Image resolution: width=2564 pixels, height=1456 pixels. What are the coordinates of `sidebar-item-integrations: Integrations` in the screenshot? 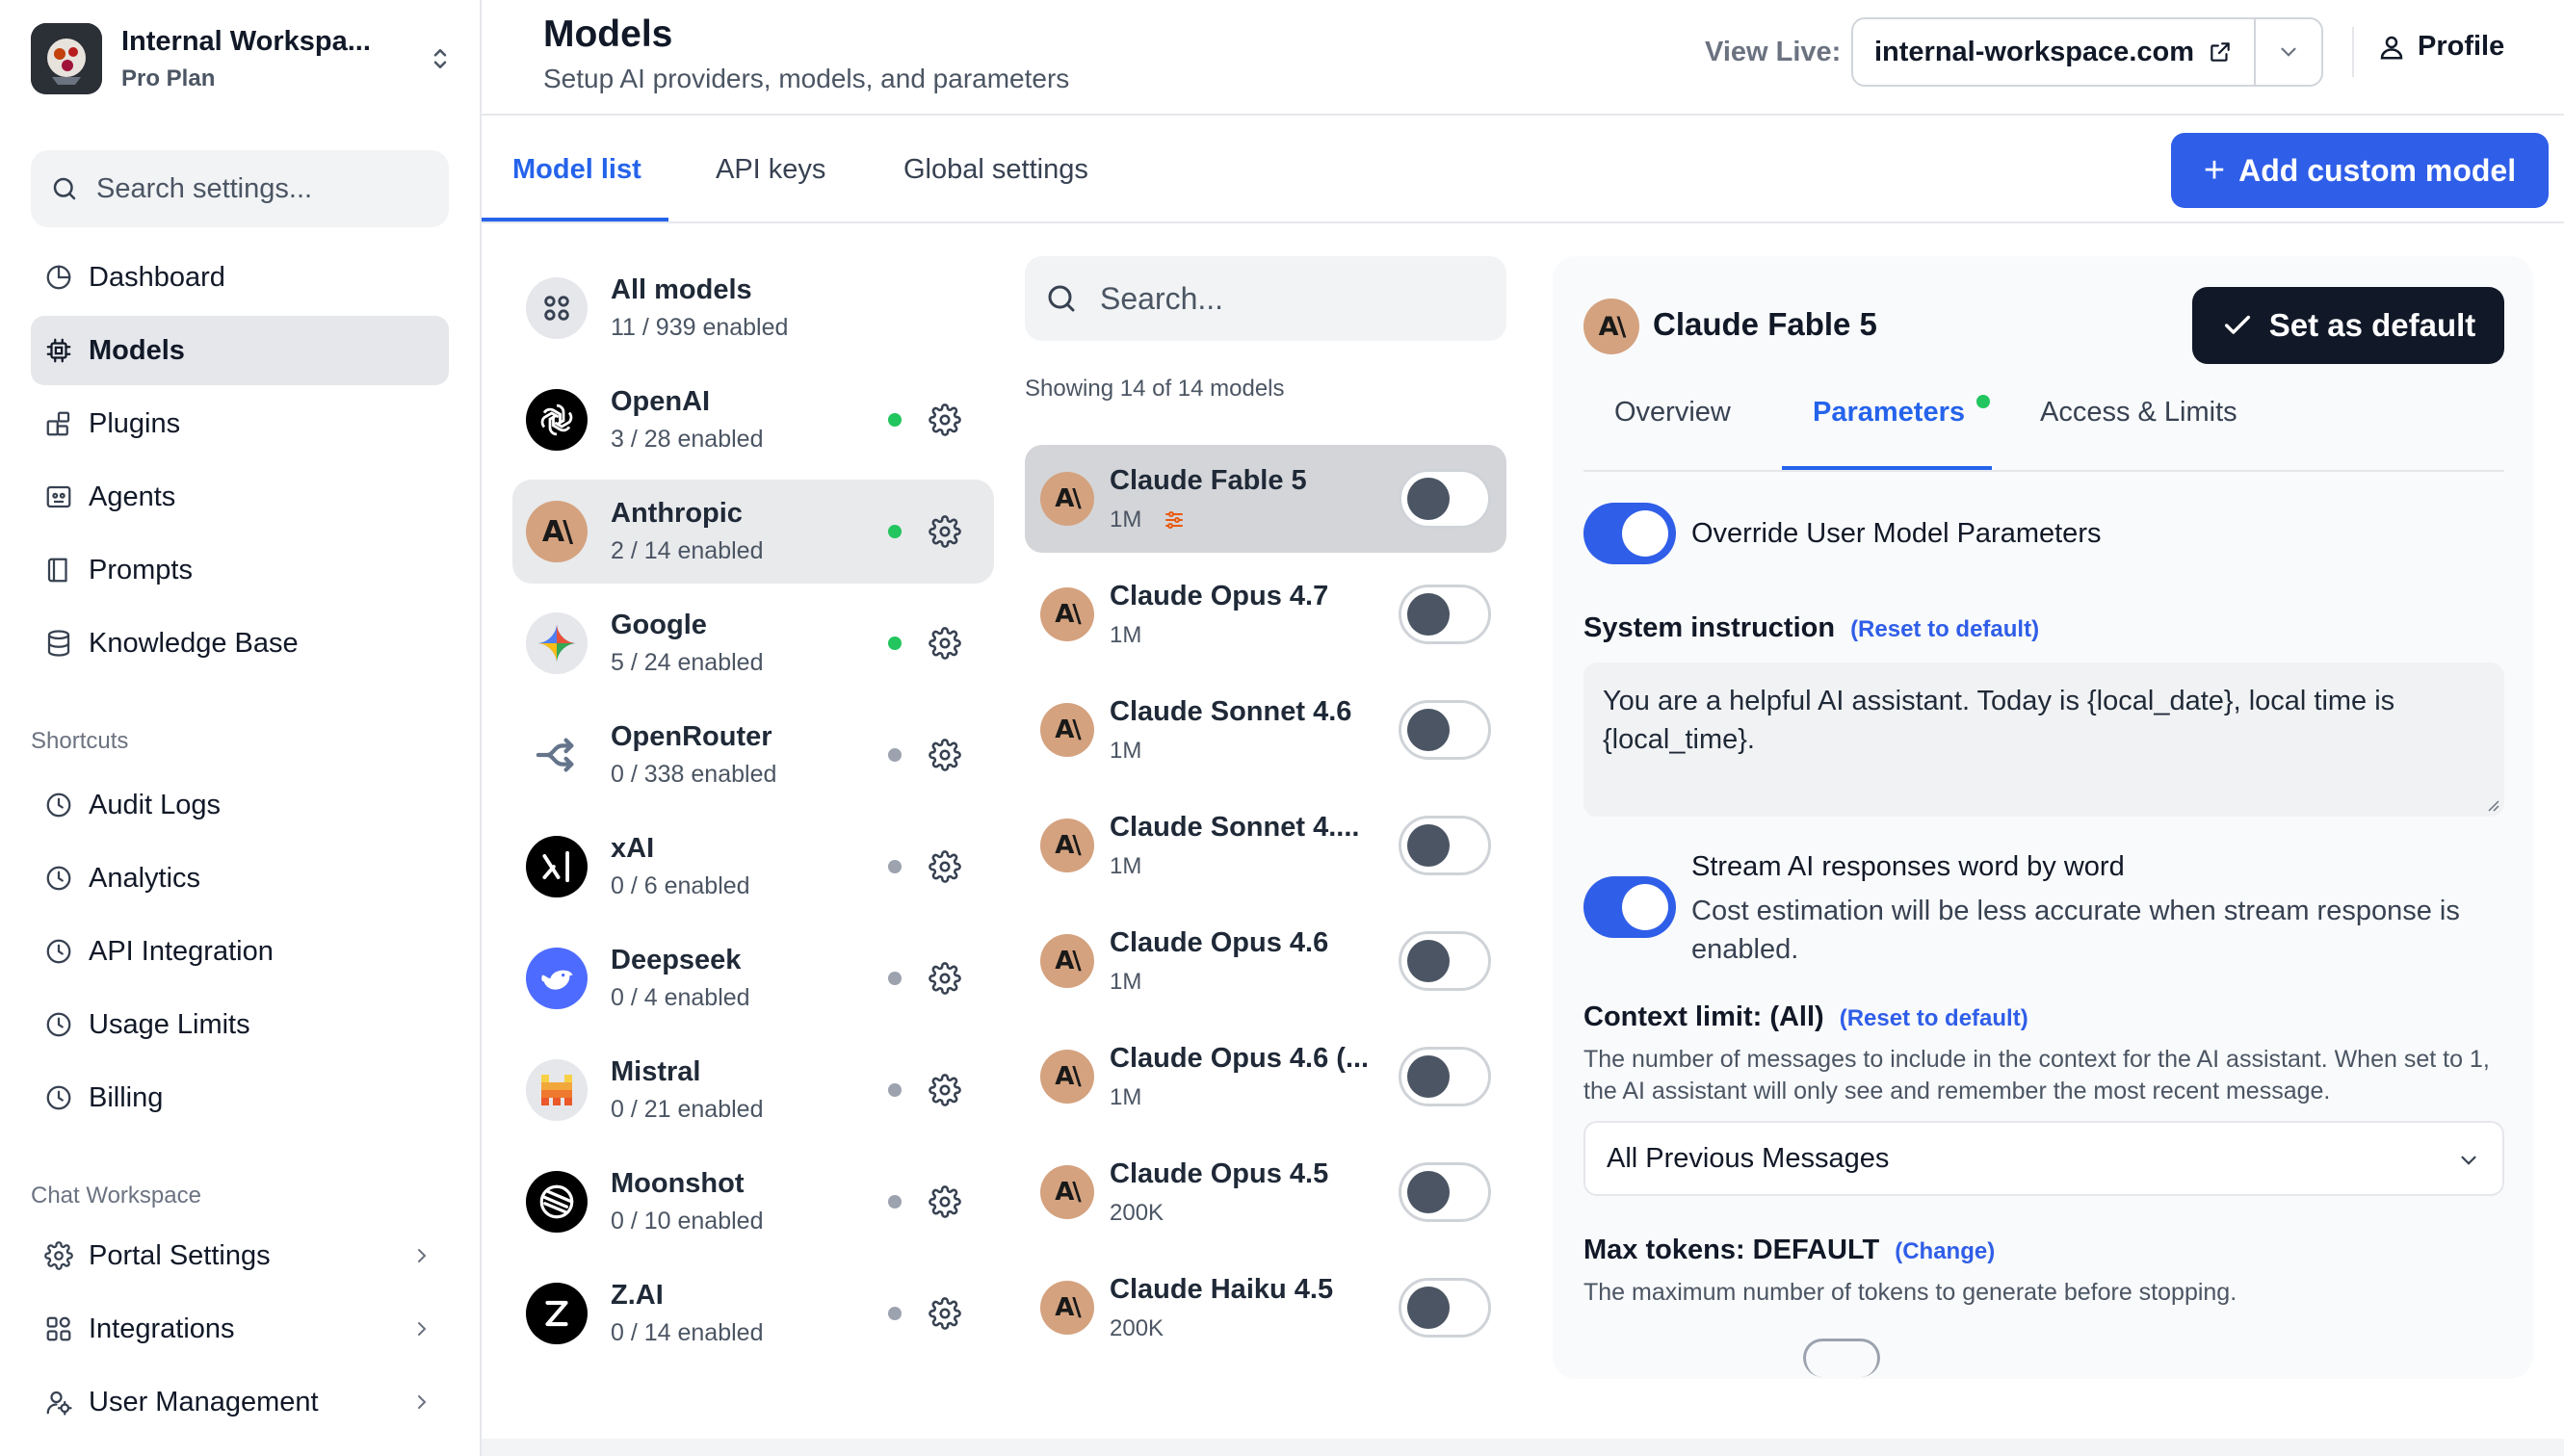 It's located at (240, 1329).